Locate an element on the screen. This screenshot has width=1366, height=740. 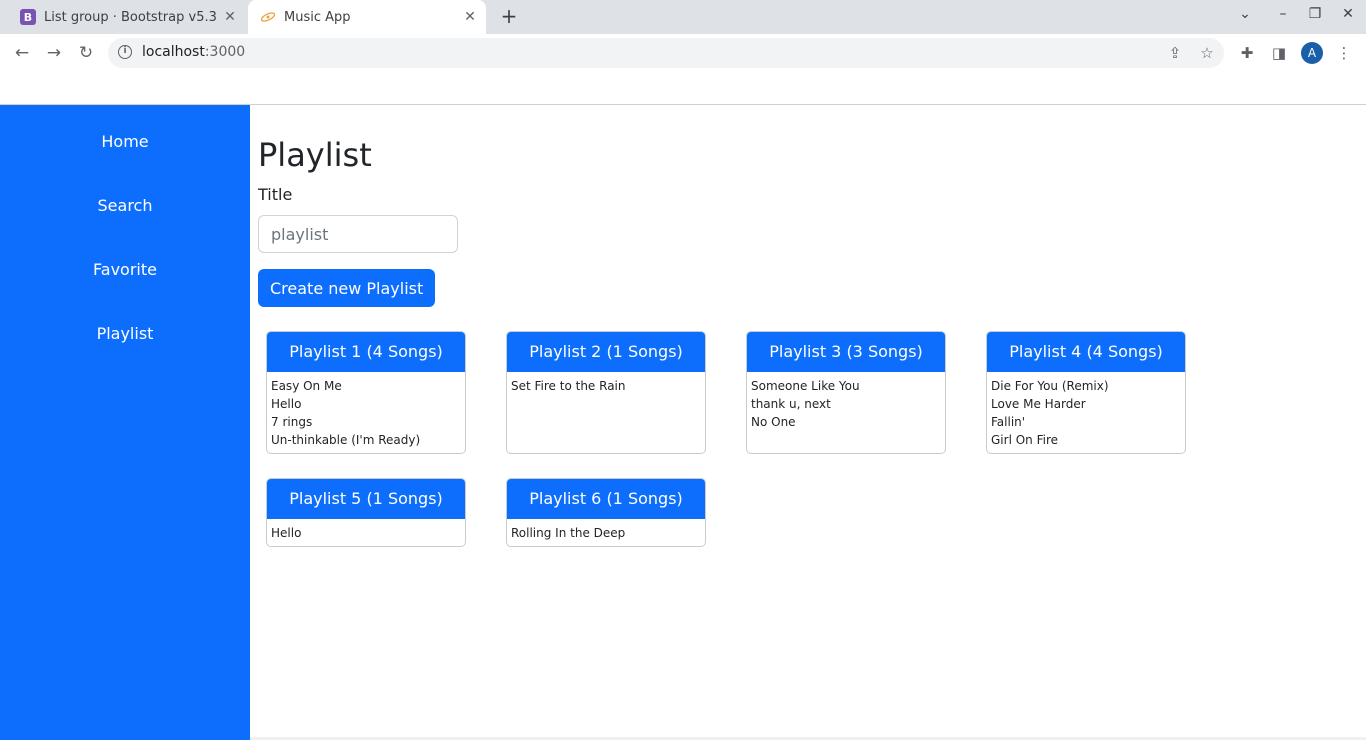
menu-kebab-icon: ⋮ is located at coordinates (1344, 53).